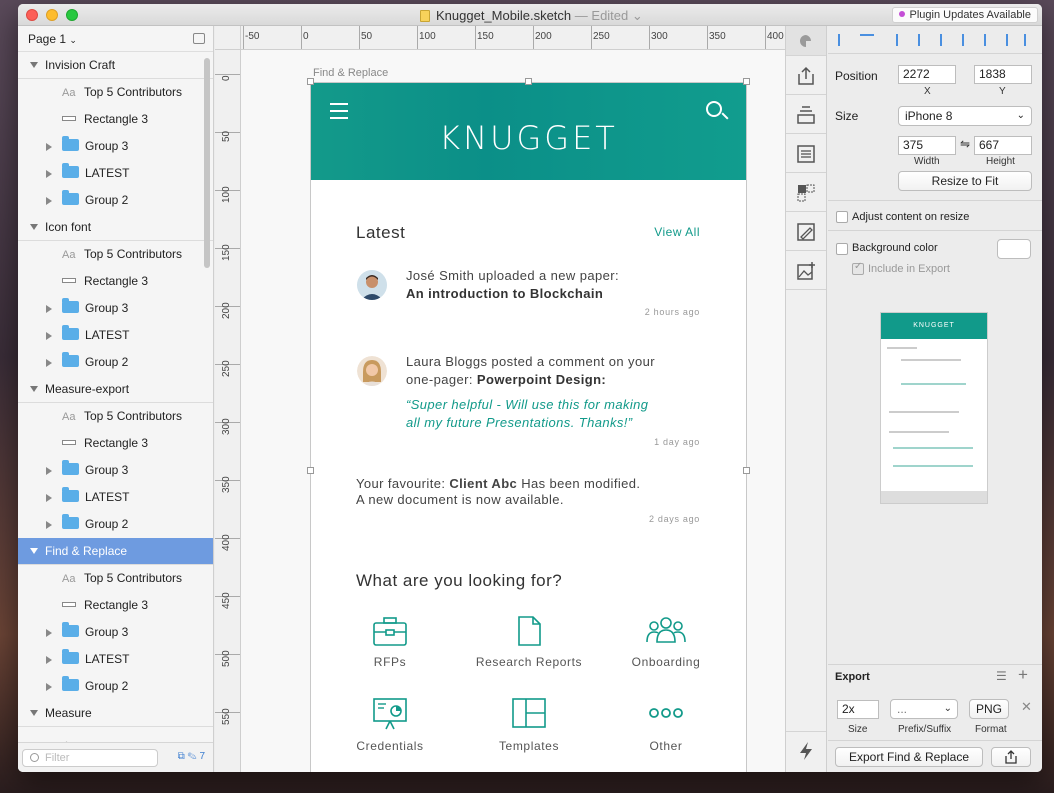 This screenshot has height=793, width=1054. What do you see at coordinates (115, 65) in the screenshot?
I see `artboard-layer: Invision Craft` at bounding box center [115, 65].